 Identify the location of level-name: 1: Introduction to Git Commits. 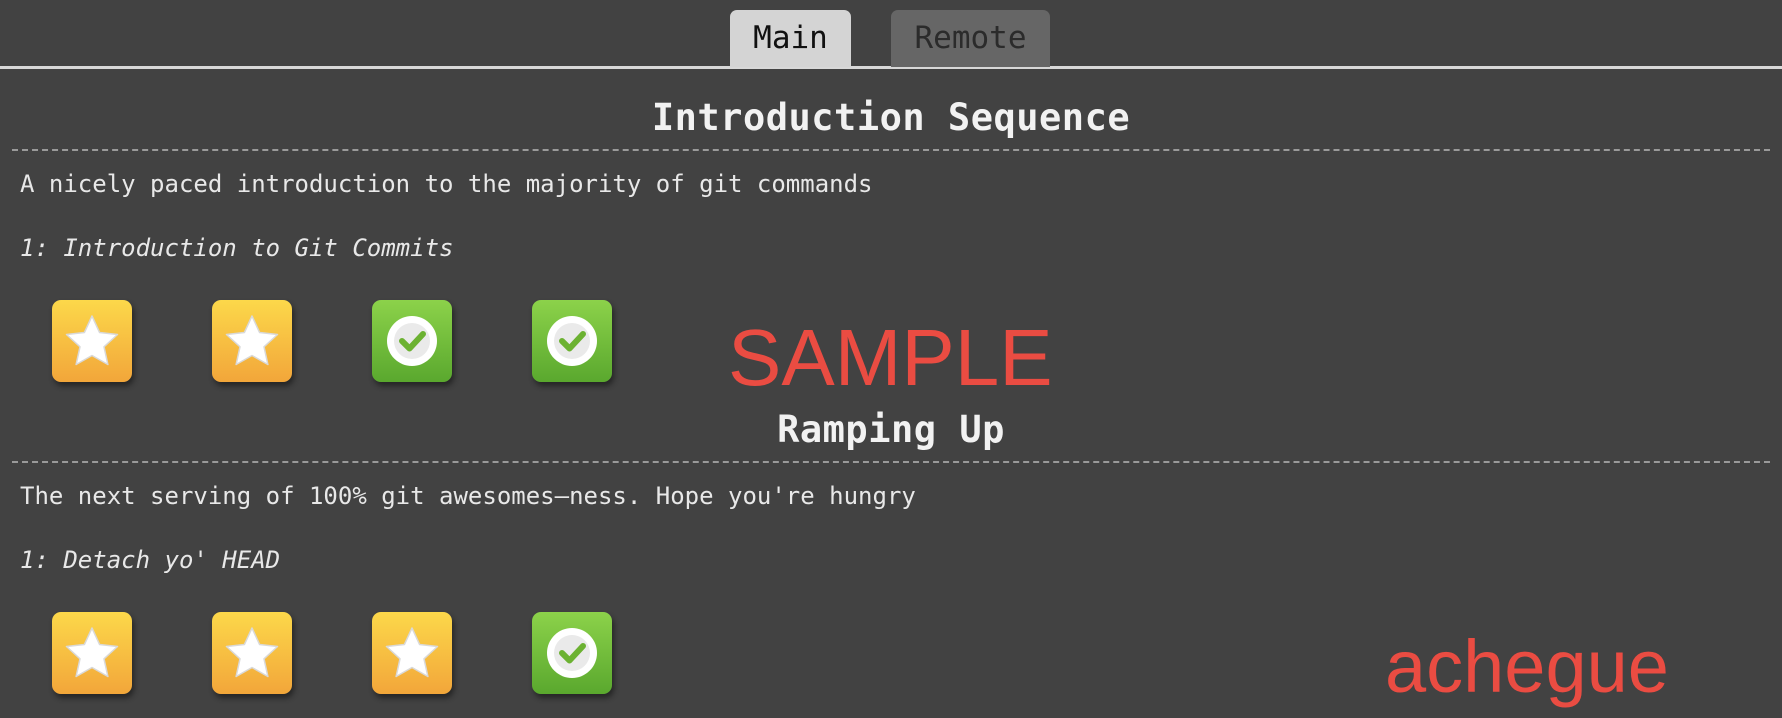
(237, 248).